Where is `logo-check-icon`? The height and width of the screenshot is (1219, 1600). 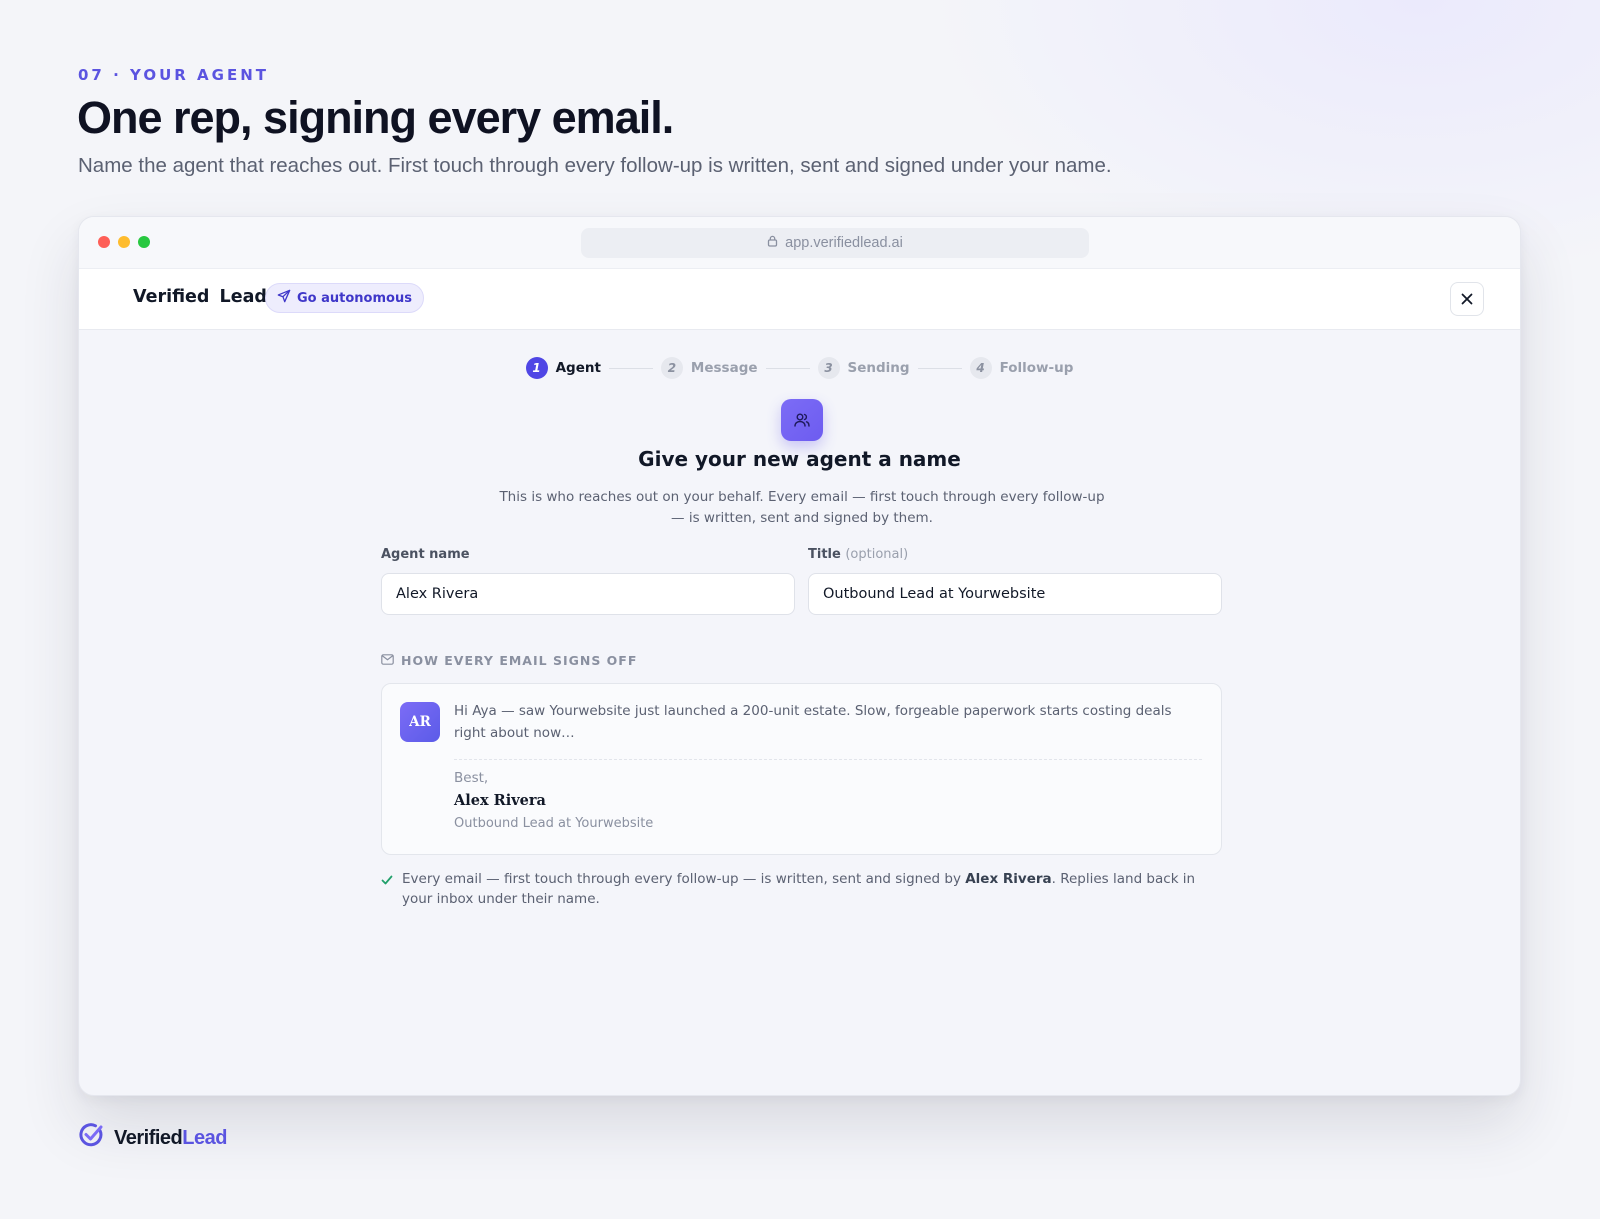 logo-check-icon is located at coordinates (91, 1138).